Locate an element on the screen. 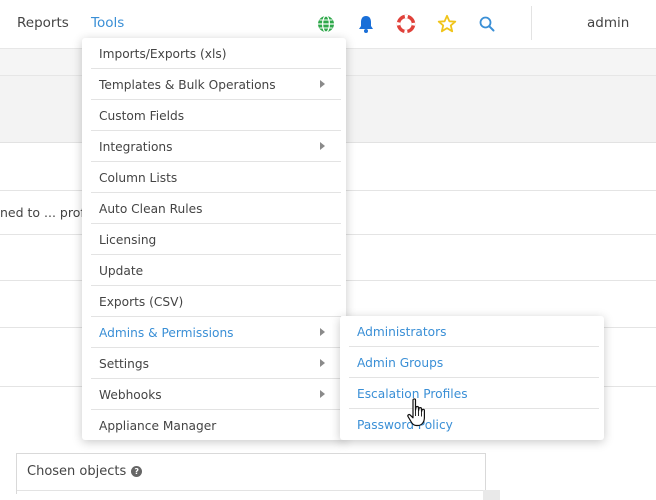 Image resolution: width=656 pixels, height=500 pixels. nav-reports-link: Reports is located at coordinates (43, 23).